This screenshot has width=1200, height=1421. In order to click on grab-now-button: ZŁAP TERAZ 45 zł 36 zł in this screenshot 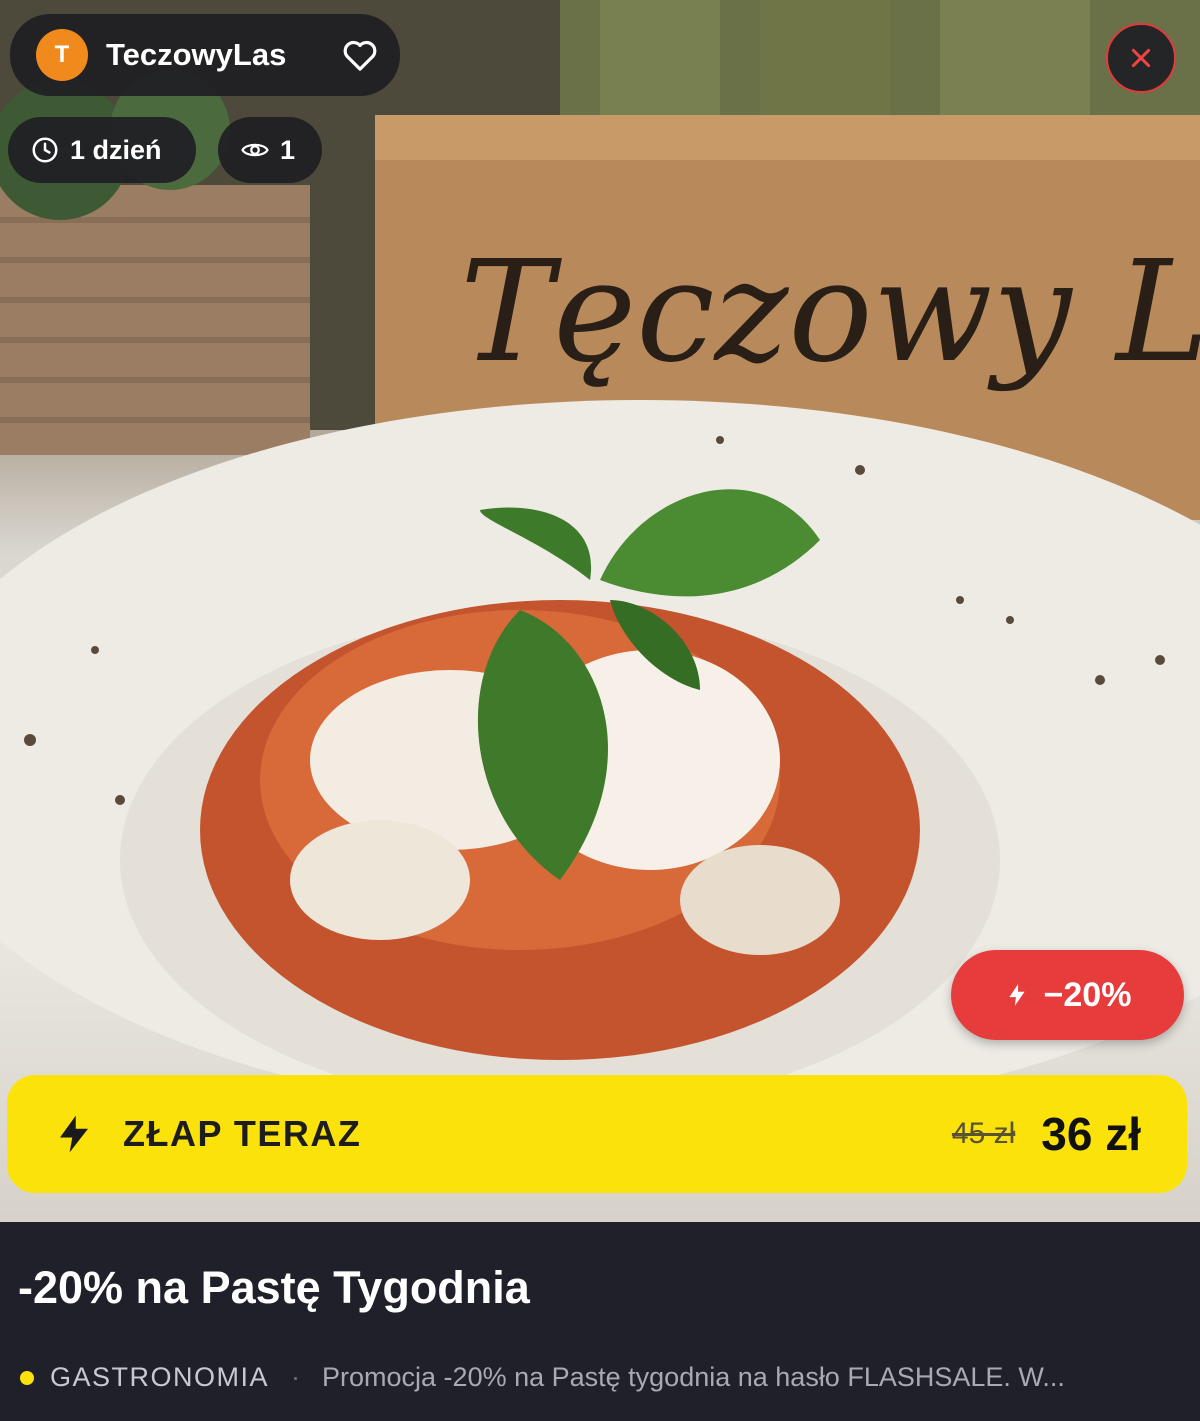, I will do `click(597, 1134)`.